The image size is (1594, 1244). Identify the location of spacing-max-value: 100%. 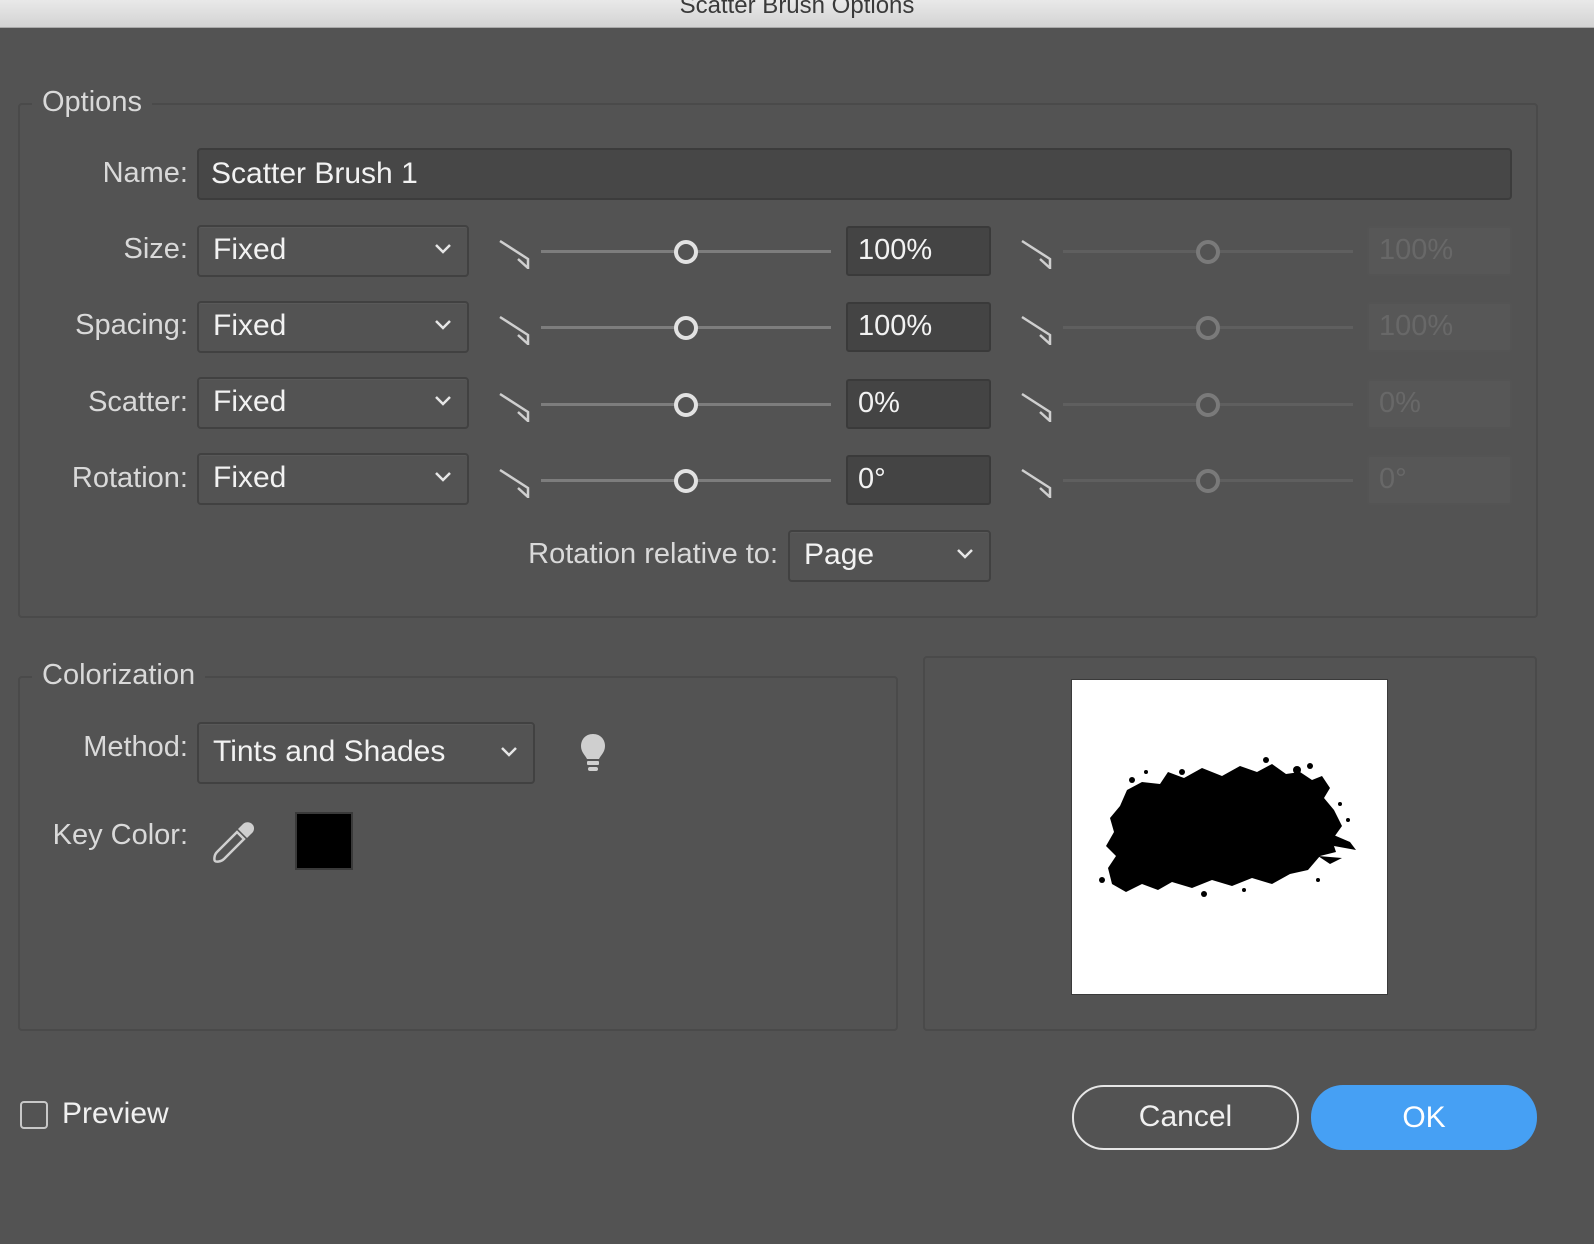
(1416, 326).